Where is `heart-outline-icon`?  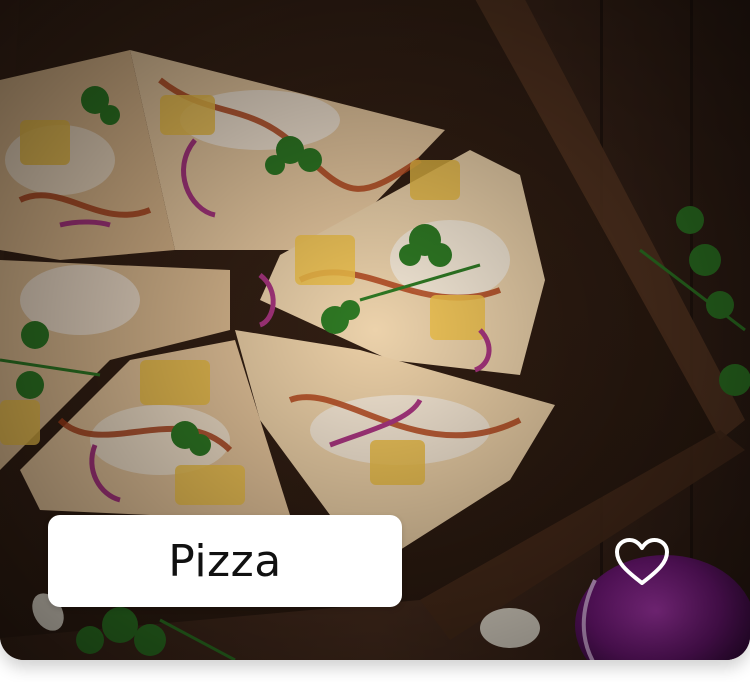
heart-outline-icon is located at coordinates (642, 561).